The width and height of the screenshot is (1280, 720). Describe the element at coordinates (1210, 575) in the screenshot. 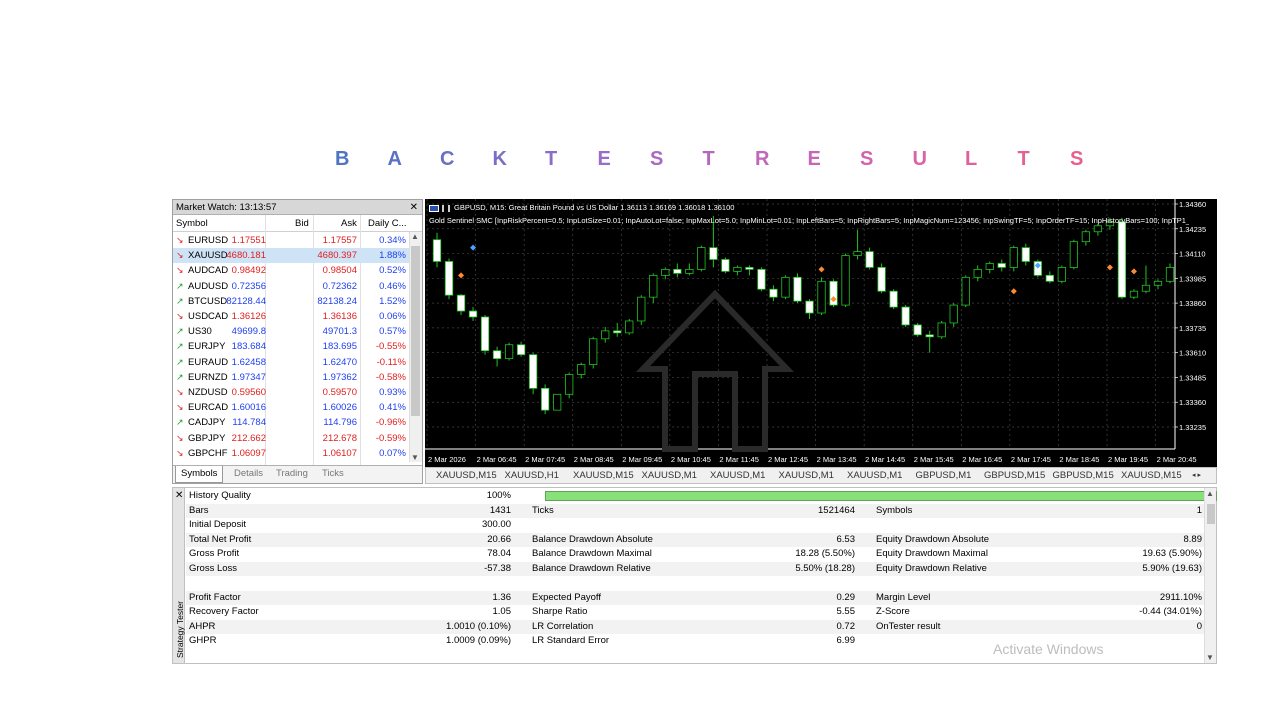

I see `tester-scrollbar: ▲ ▼` at that location.